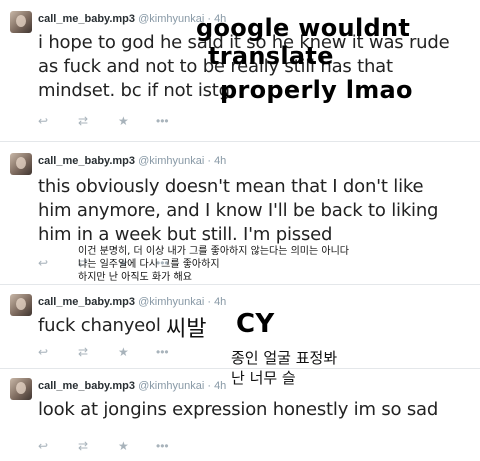 The width and height of the screenshot is (480, 461). Describe the element at coordinates (149, 264) in the screenshot. I see `translation-line: 나는 일주일에 다시 그를 좋아하지` at that location.